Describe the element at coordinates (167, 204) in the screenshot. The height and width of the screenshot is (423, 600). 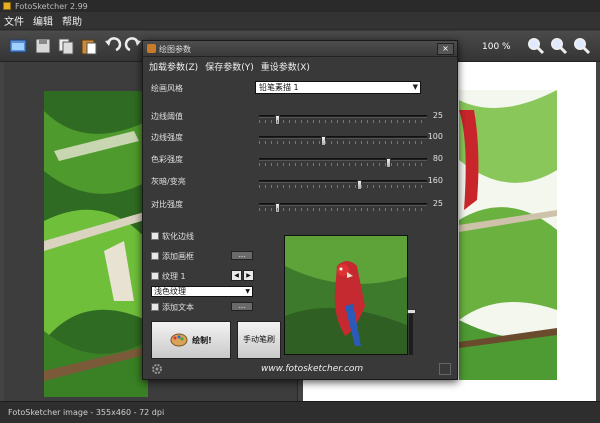
I see `slider-label: 对比强度` at that location.